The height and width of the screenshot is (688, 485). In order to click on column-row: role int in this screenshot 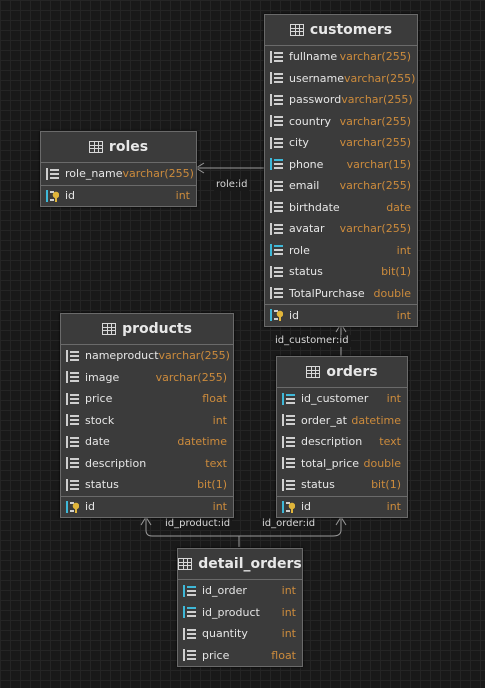, I will do `click(341, 251)`.